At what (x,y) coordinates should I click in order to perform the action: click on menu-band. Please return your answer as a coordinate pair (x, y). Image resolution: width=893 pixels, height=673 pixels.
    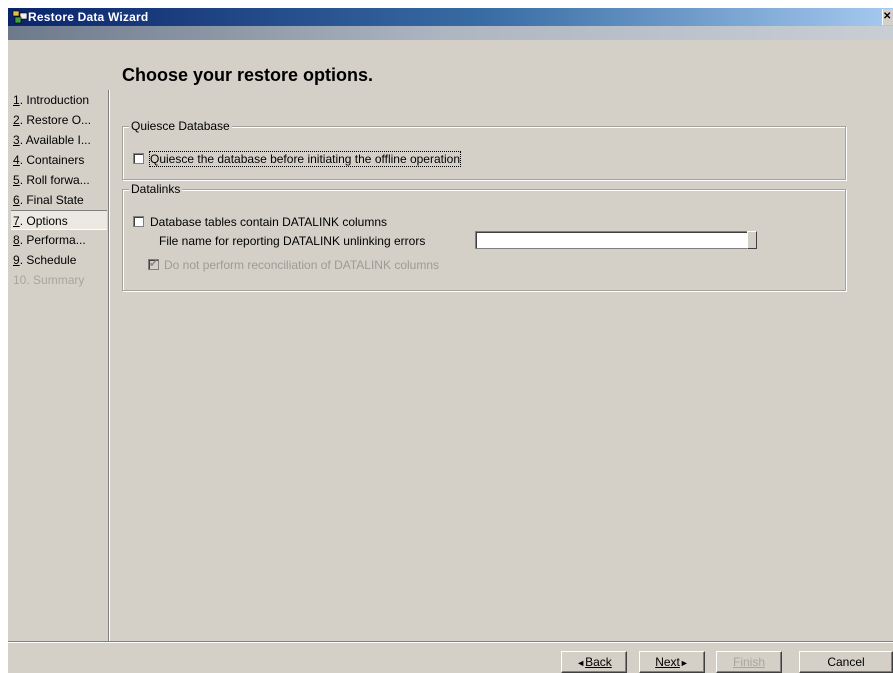
    Looking at the image, I should click on (450, 33).